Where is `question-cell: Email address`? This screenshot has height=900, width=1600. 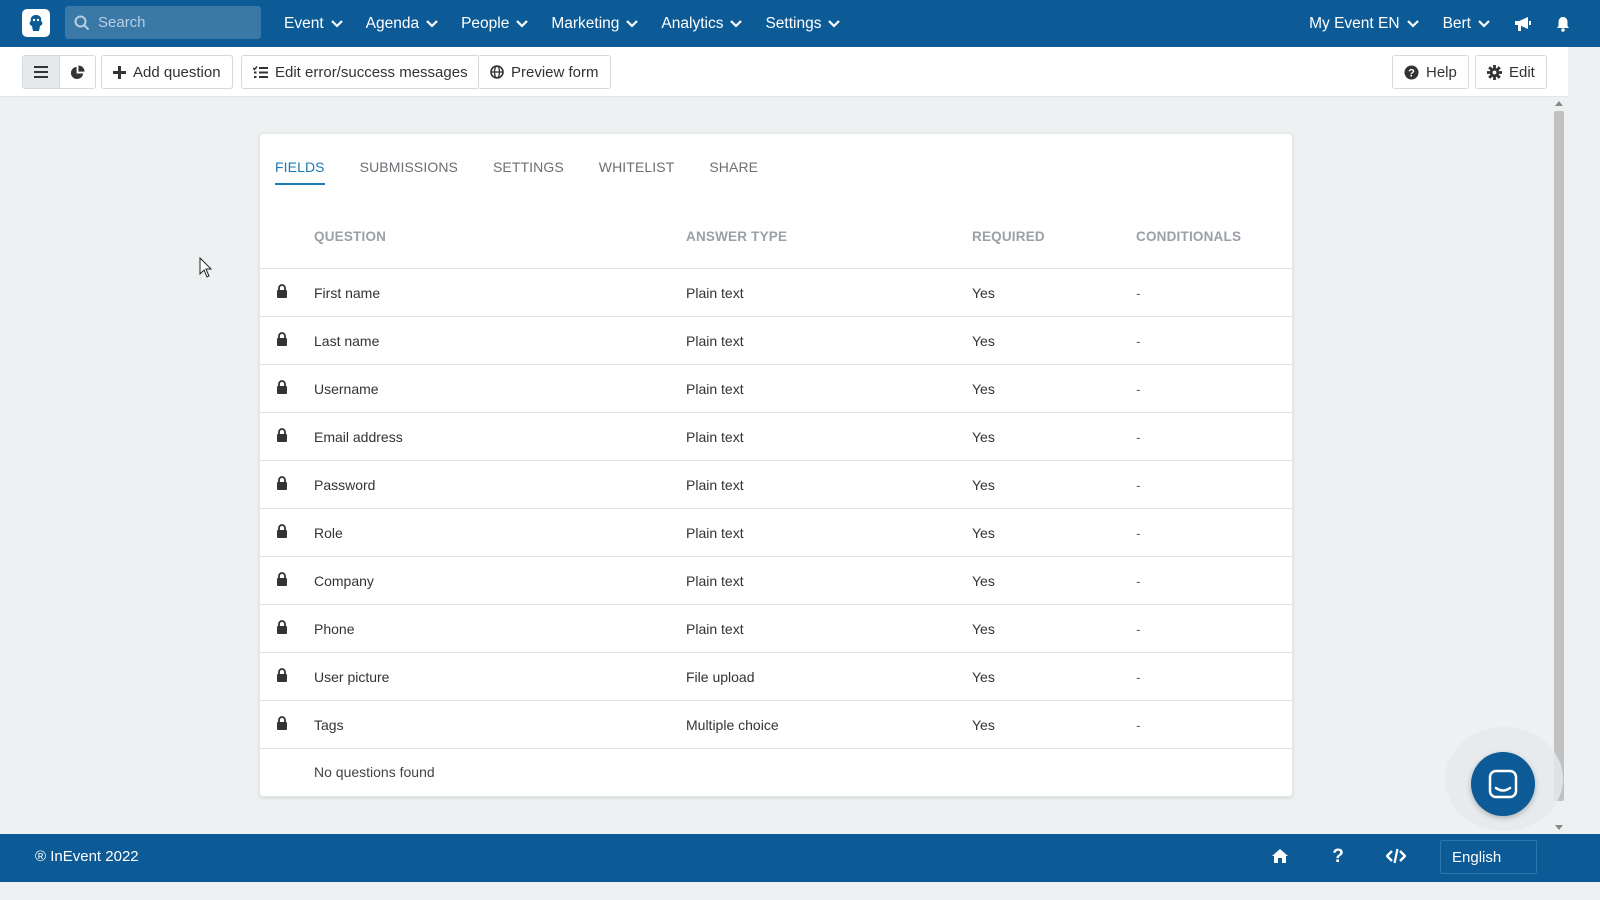
question-cell: Email address is located at coordinates (358, 437).